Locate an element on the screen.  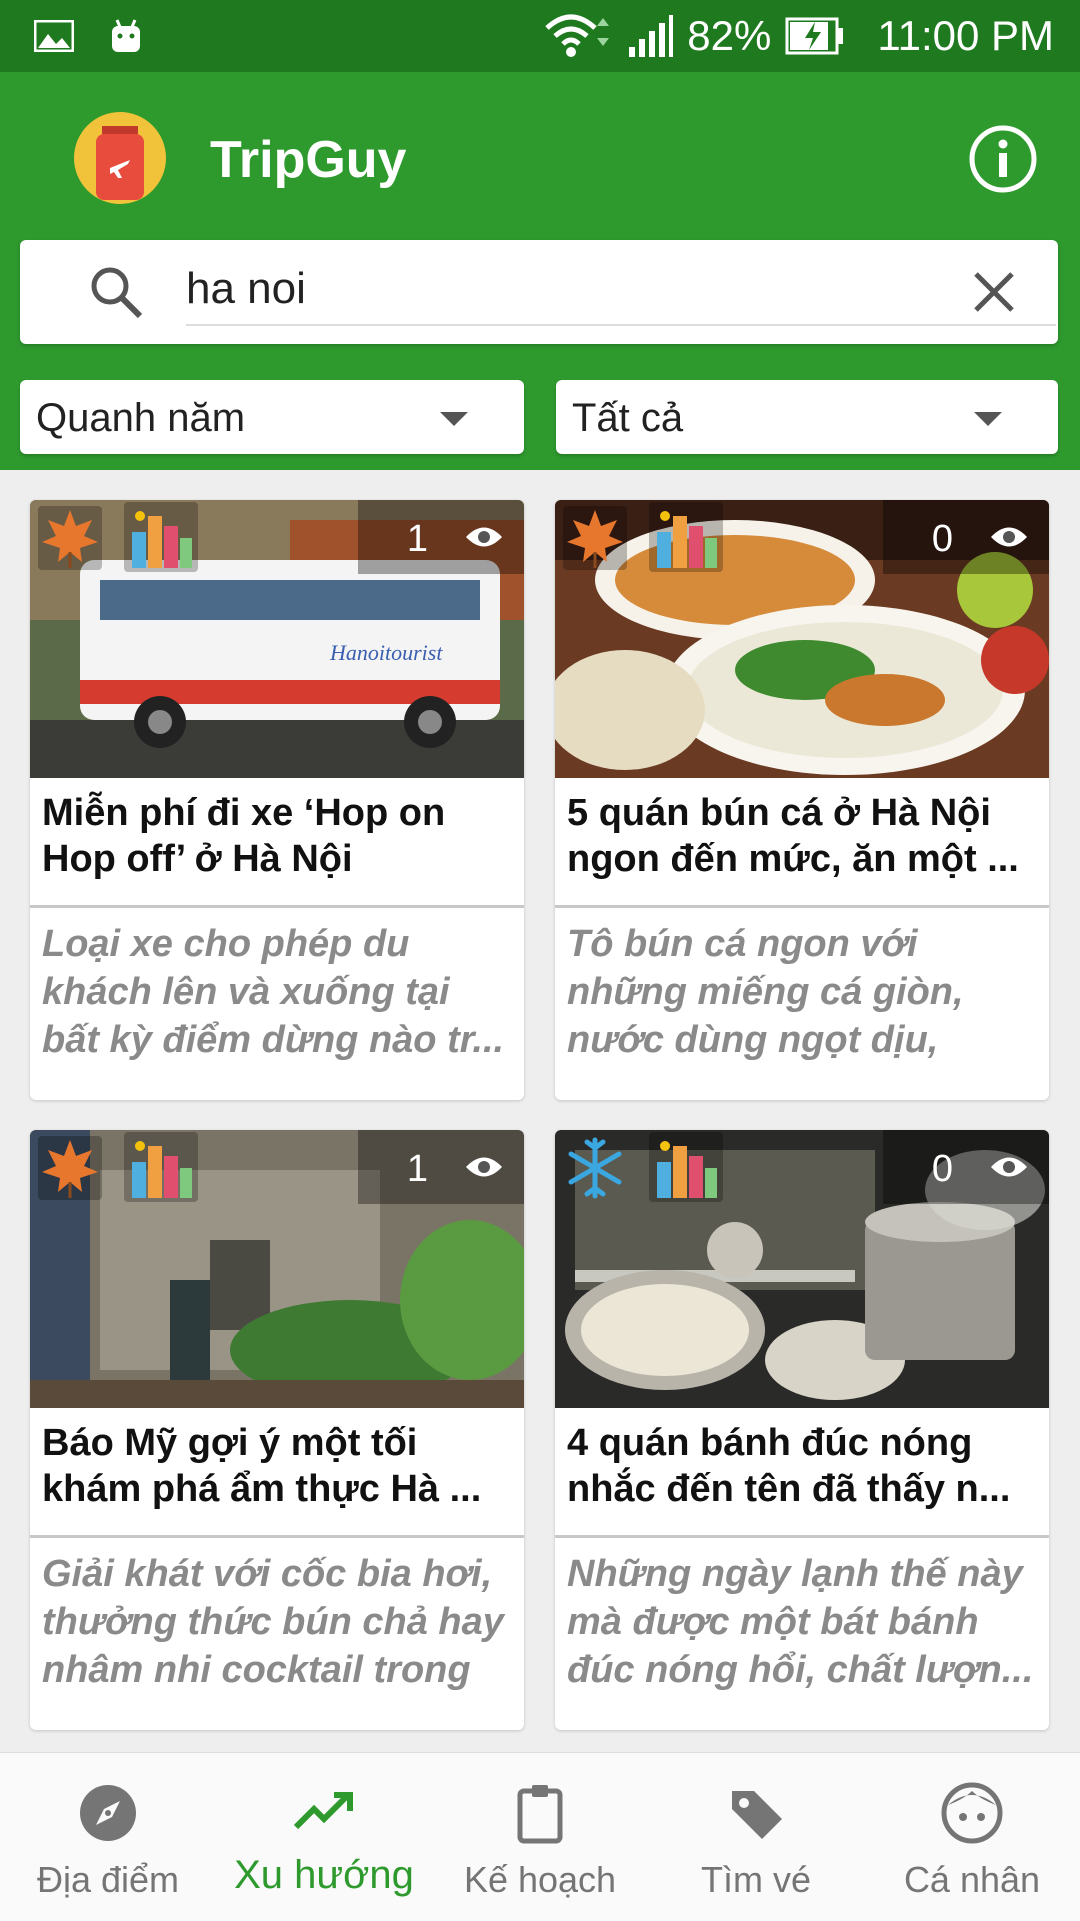
suitcase-icon is located at coordinates (120, 163).